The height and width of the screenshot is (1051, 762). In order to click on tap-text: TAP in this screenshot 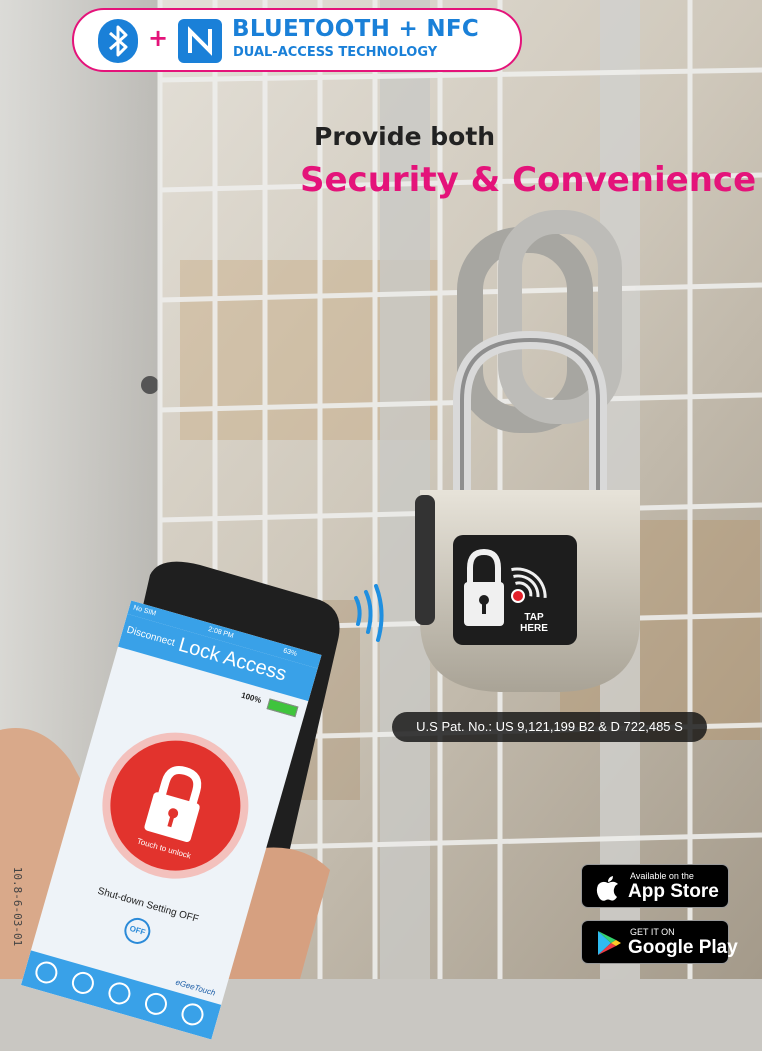, I will do `click(534, 617)`.